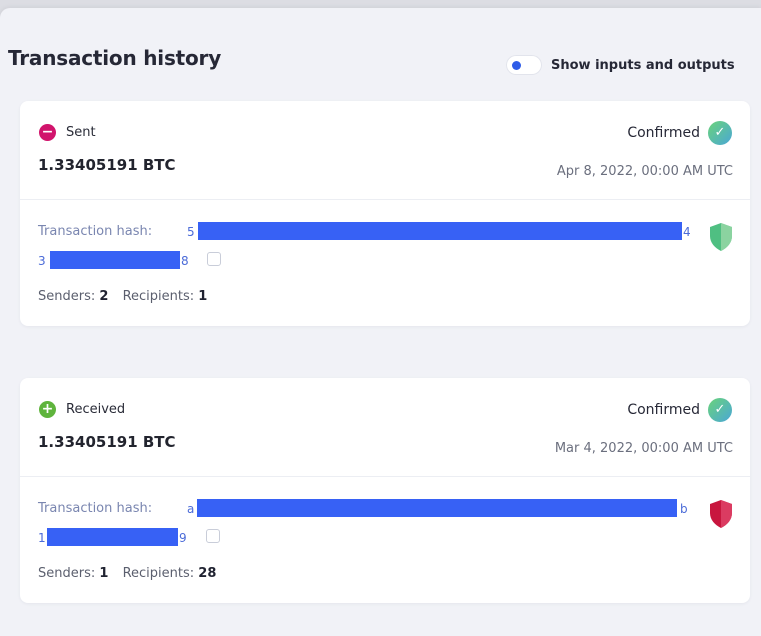  I want to click on transaction-date: Mar 4, 2022, 00:00 AM UTC, so click(643, 448).